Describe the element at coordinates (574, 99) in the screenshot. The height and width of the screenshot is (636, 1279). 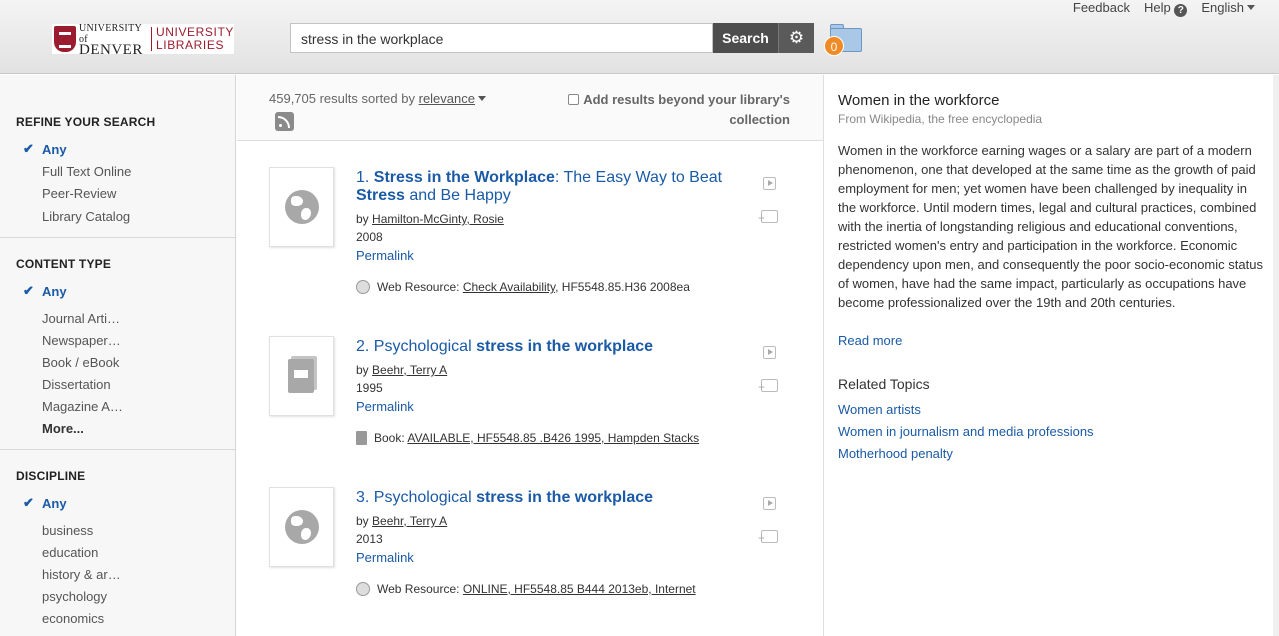
I see `checkbox-icon` at that location.